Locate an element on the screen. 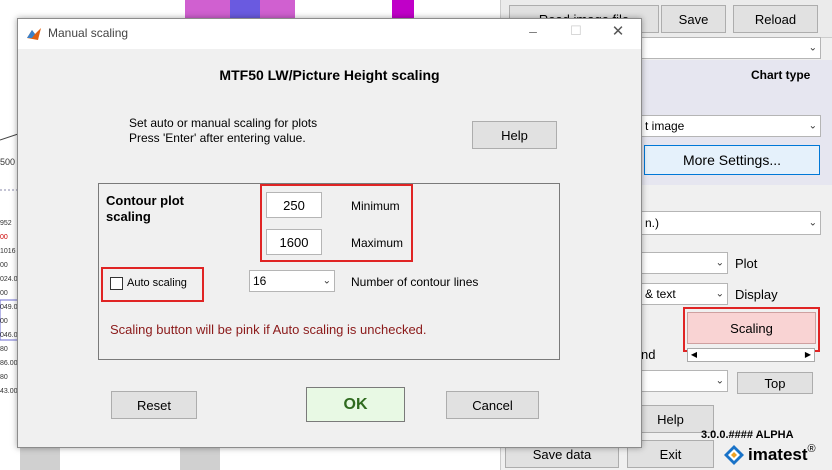  contour-lines-label: Number of contour lines is located at coordinates (415, 282).